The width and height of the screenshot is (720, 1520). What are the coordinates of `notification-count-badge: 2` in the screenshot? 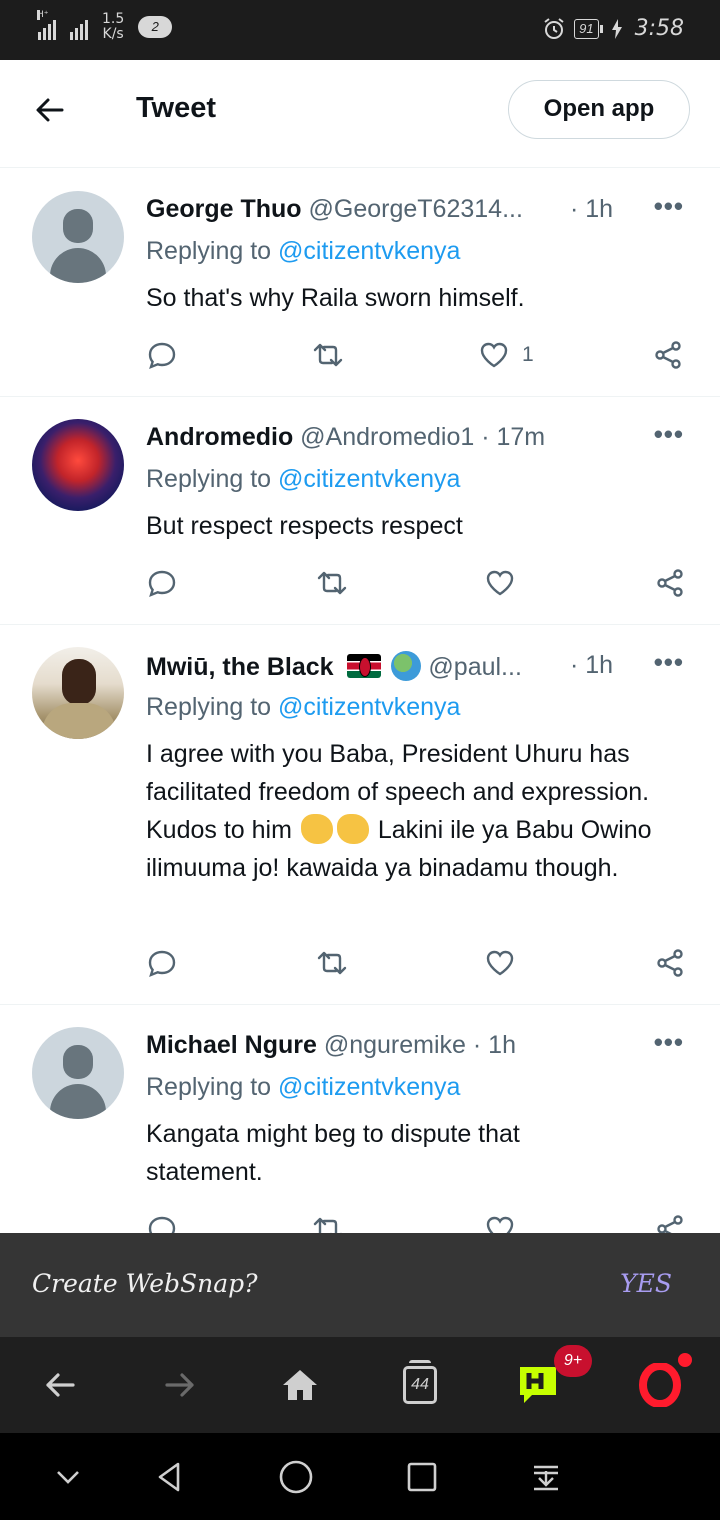 It's located at (155, 27).